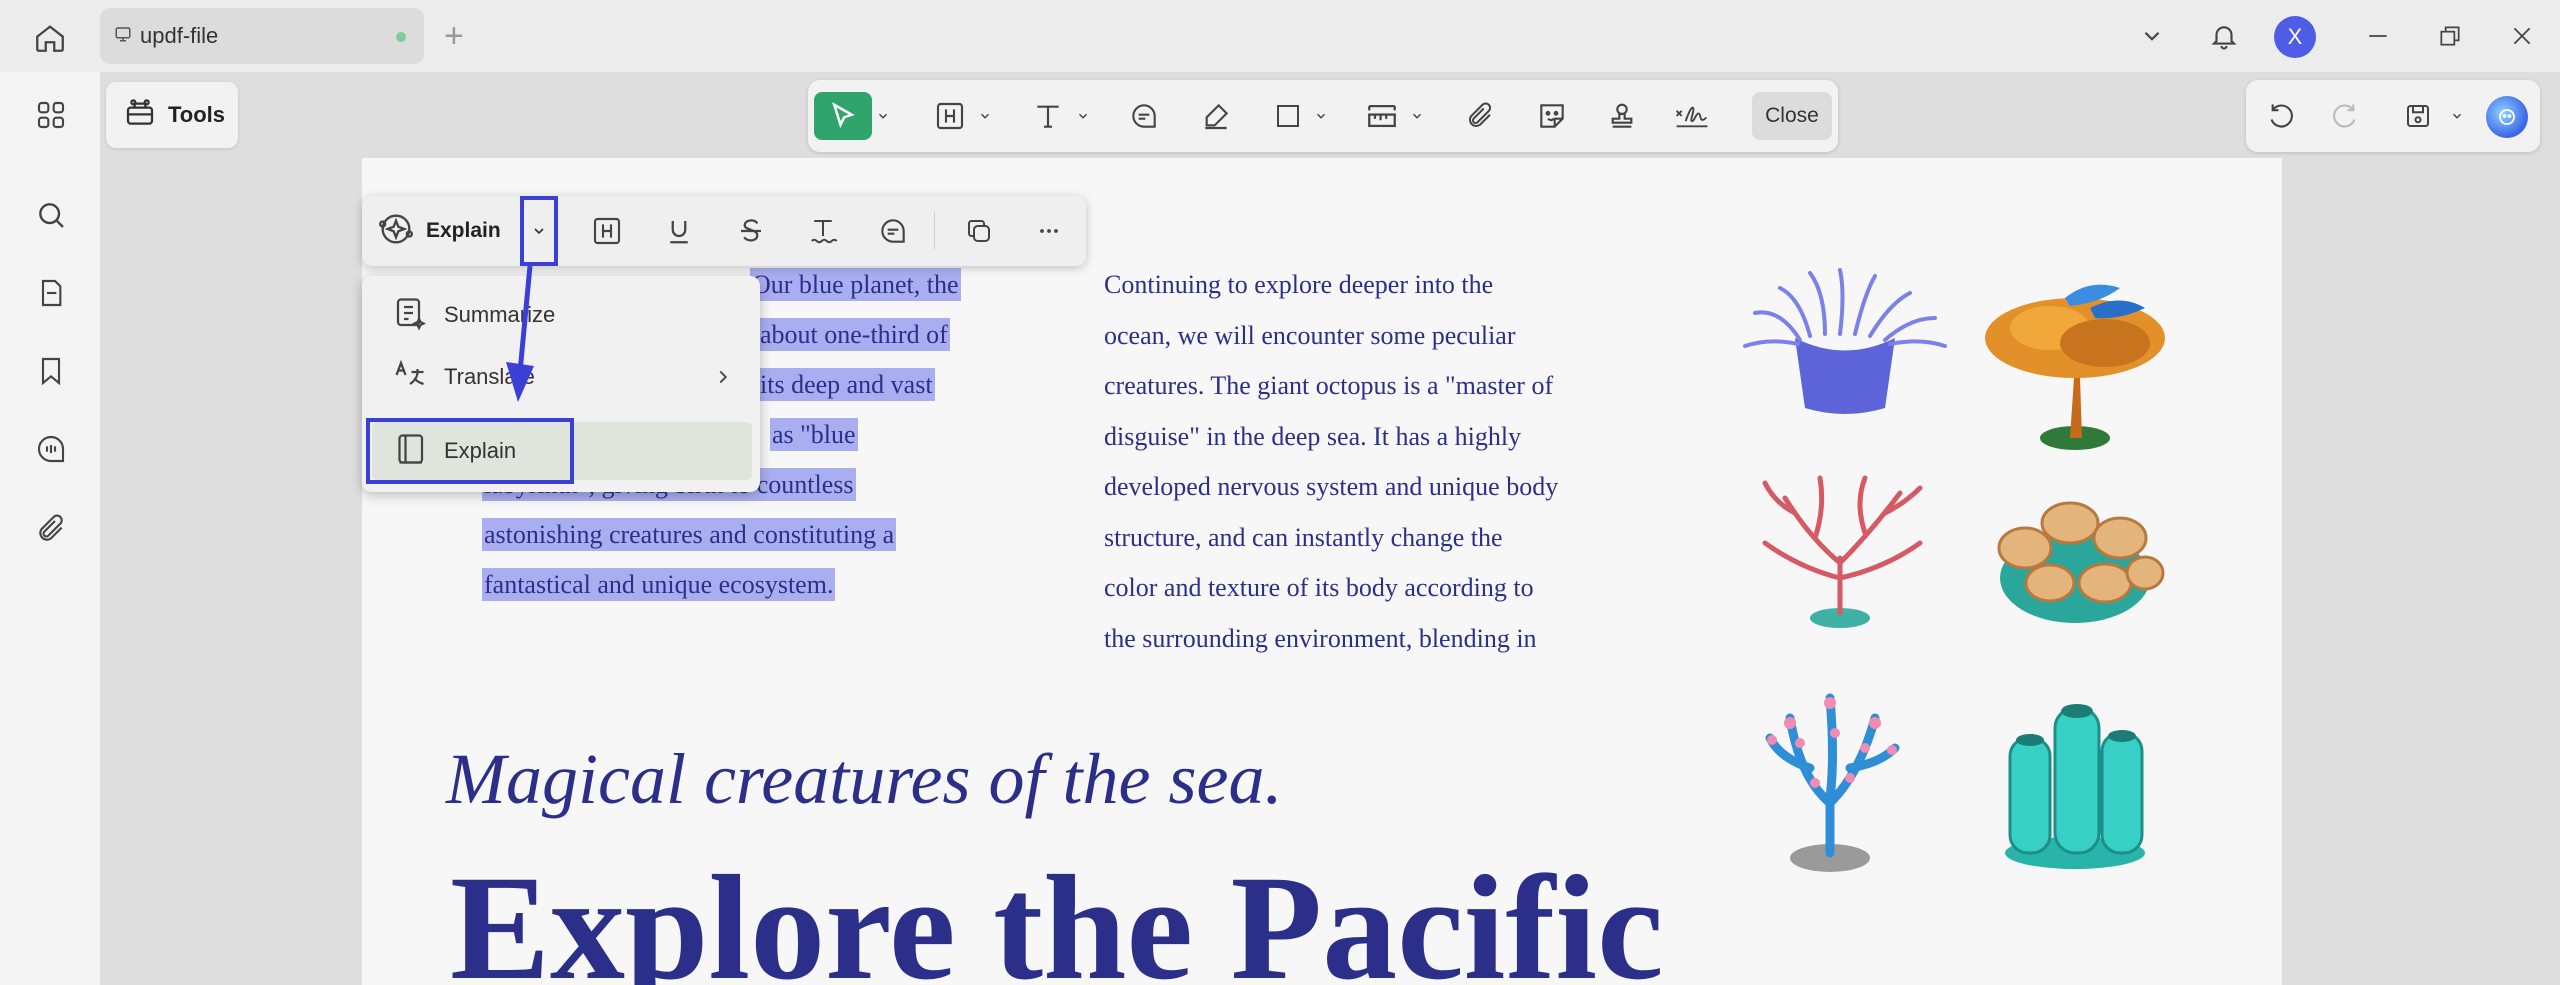 The image size is (2560, 985). What do you see at coordinates (724, 231) in the screenshot?
I see `selection-toolbar: Explain` at bounding box center [724, 231].